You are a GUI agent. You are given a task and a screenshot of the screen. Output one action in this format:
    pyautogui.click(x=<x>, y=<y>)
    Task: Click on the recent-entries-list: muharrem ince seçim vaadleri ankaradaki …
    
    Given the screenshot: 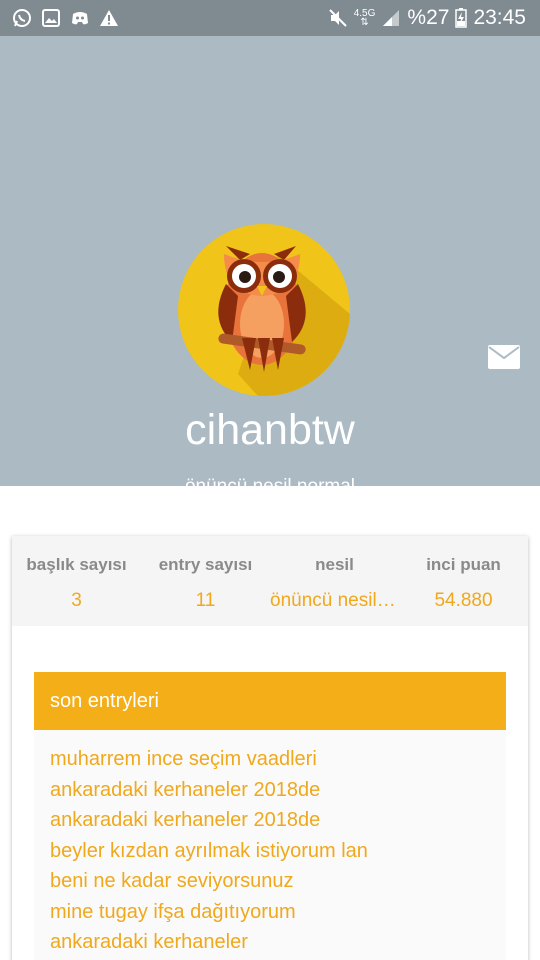 What is the action you would take?
    pyautogui.click(x=209, y=851)
    